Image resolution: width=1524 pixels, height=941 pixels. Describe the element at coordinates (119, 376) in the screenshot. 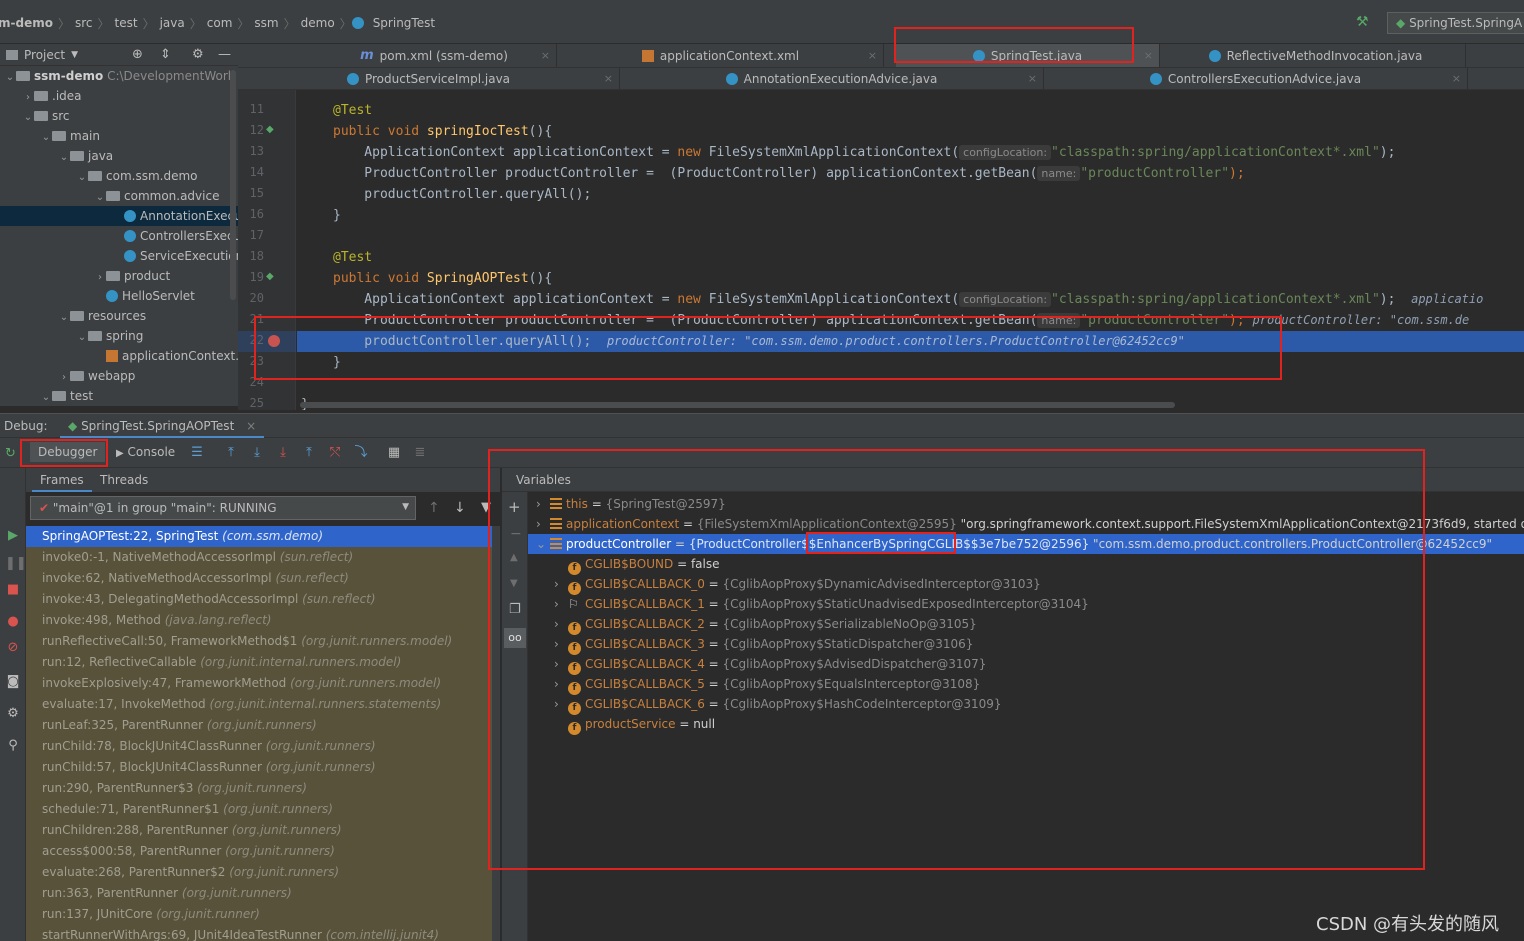

I see `tree-item: › webapp` at that location.